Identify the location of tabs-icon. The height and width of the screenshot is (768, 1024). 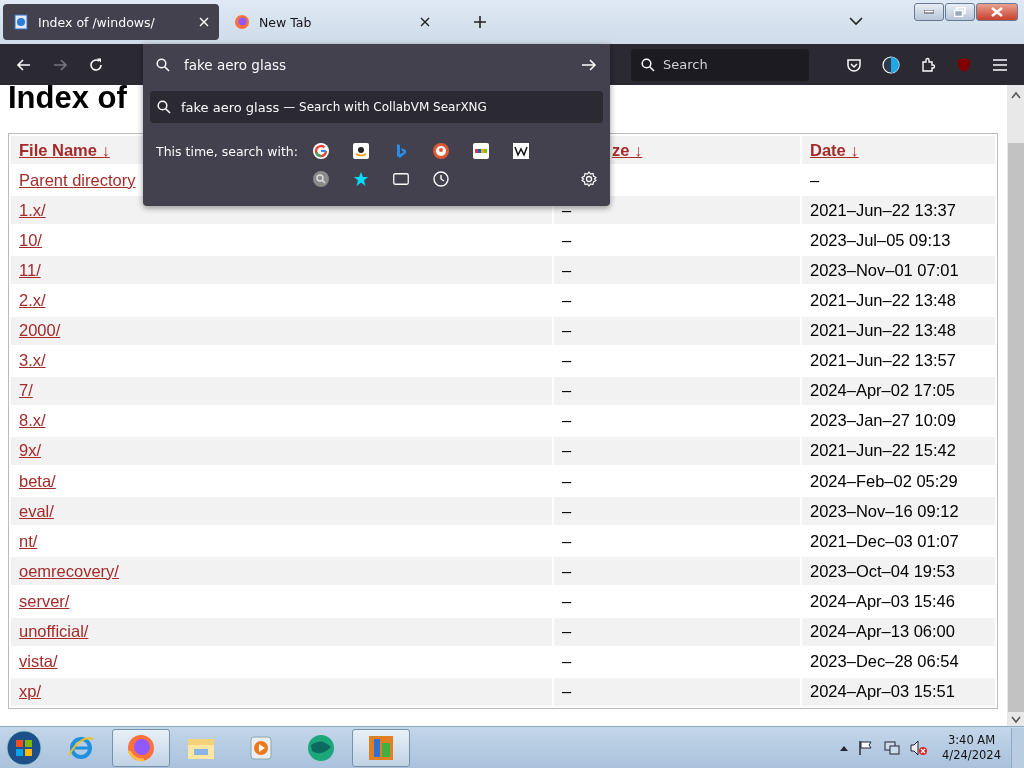
(401, 179).